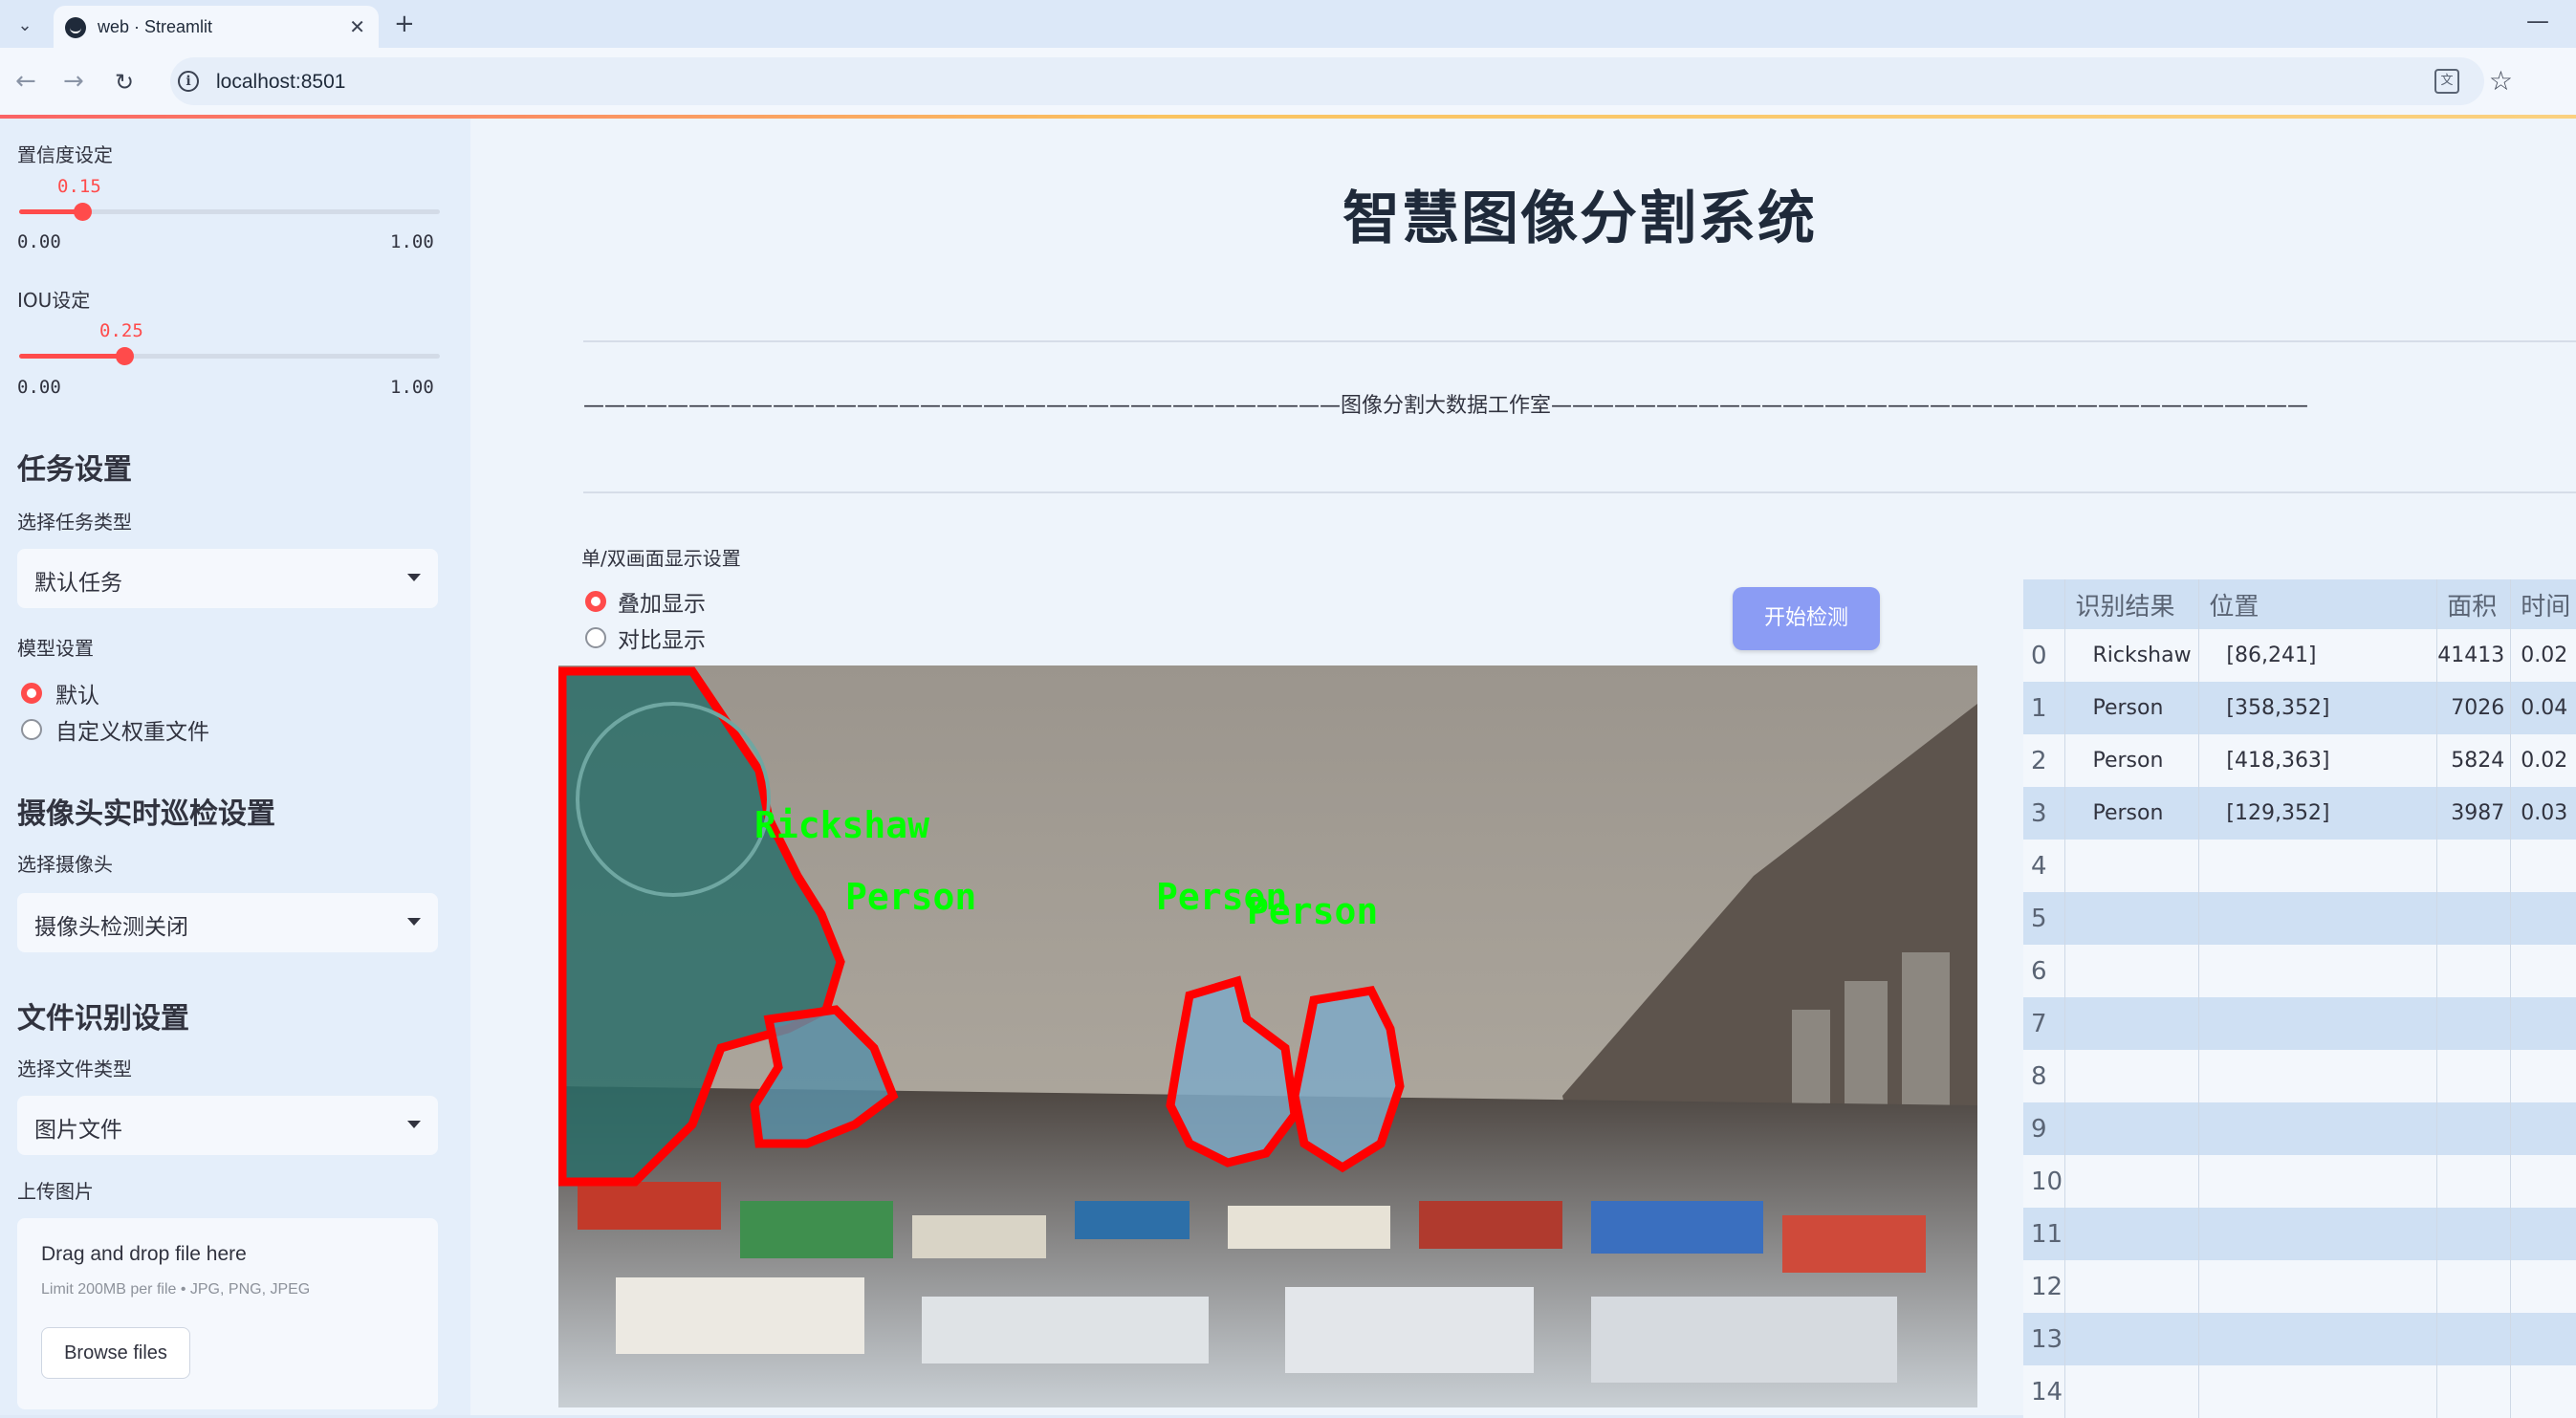 The width and height of the screenshot is (2576, 1418). Describe the element at coordinates (404, 24) in the screenshot. I see `plus-icon: +` at that location.